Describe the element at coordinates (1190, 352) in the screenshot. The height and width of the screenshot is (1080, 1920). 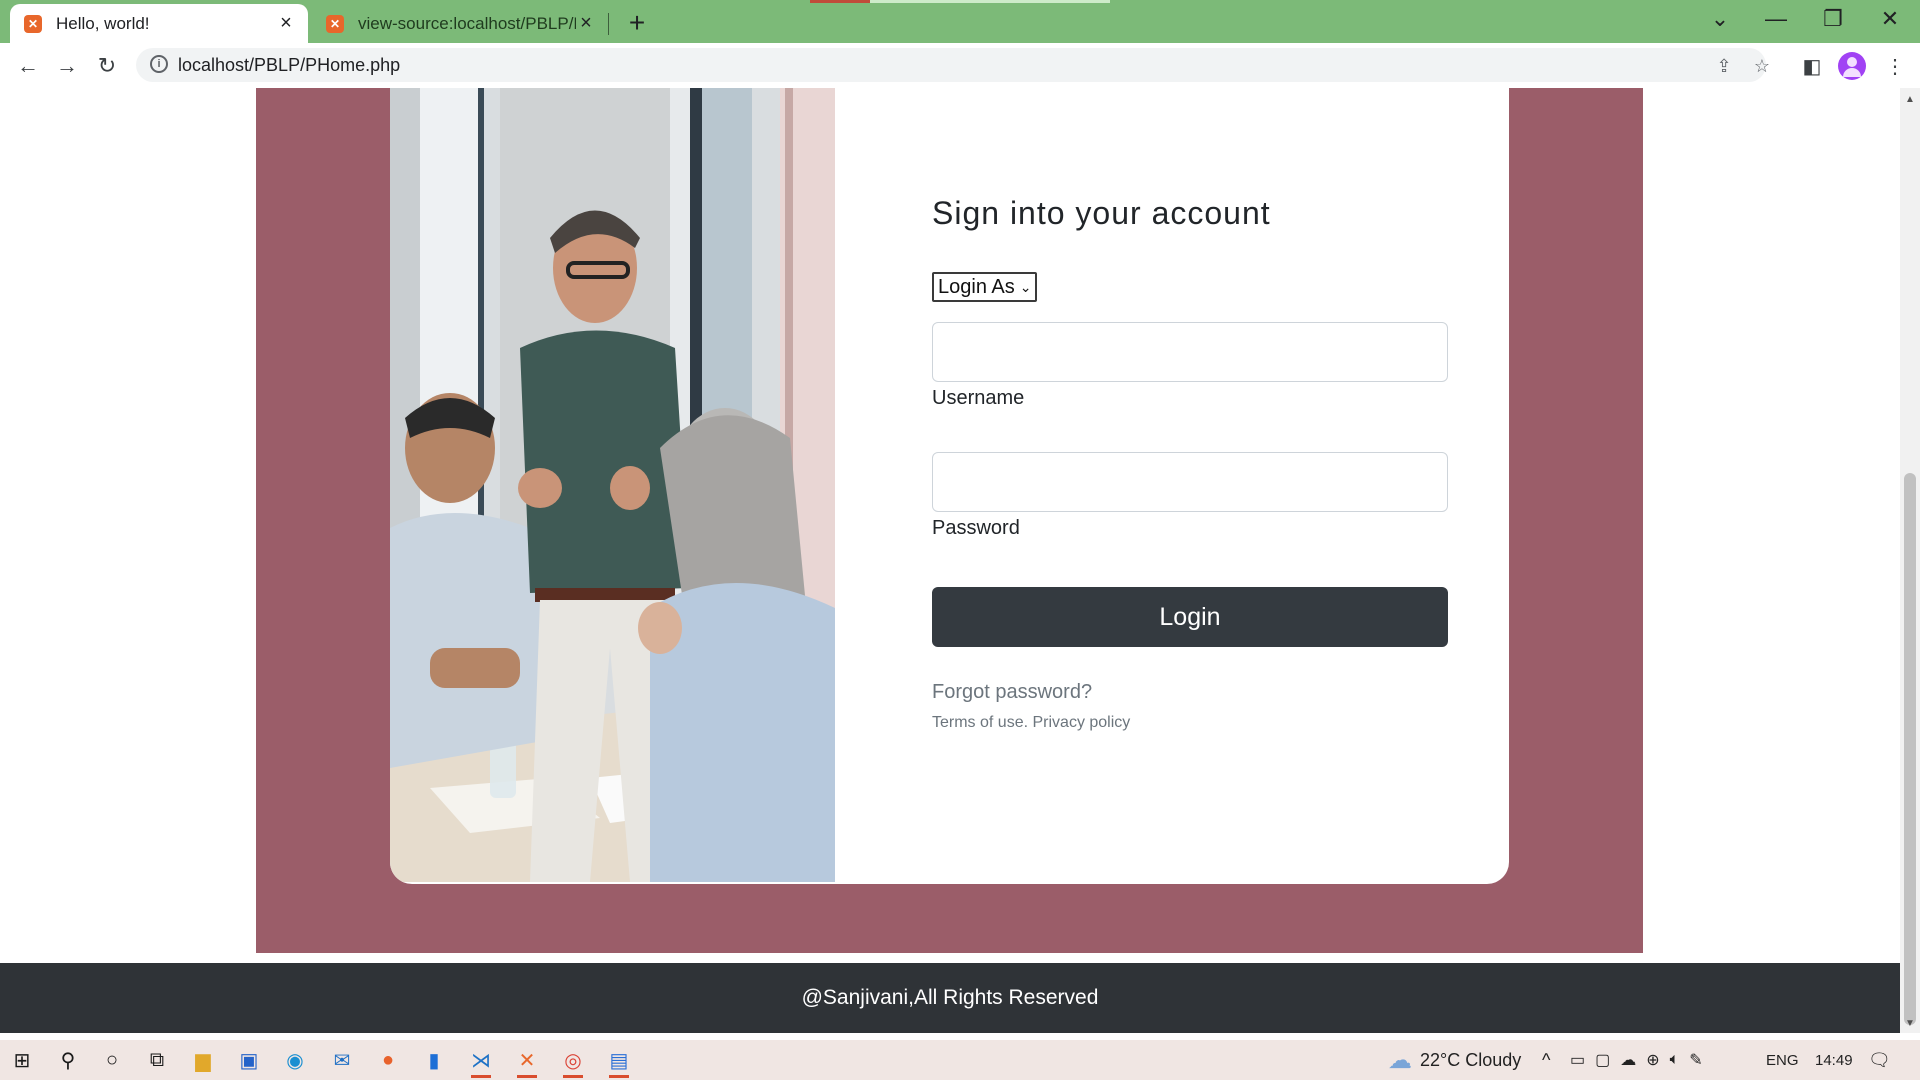
I see `username-input` at that location.